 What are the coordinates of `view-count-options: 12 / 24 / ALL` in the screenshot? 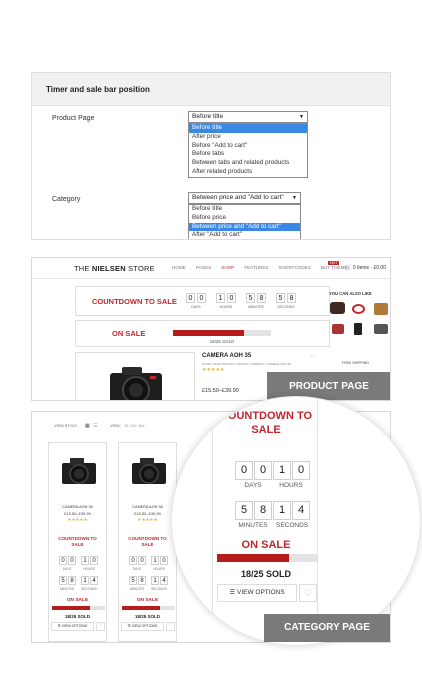 It's located at (134, 426).